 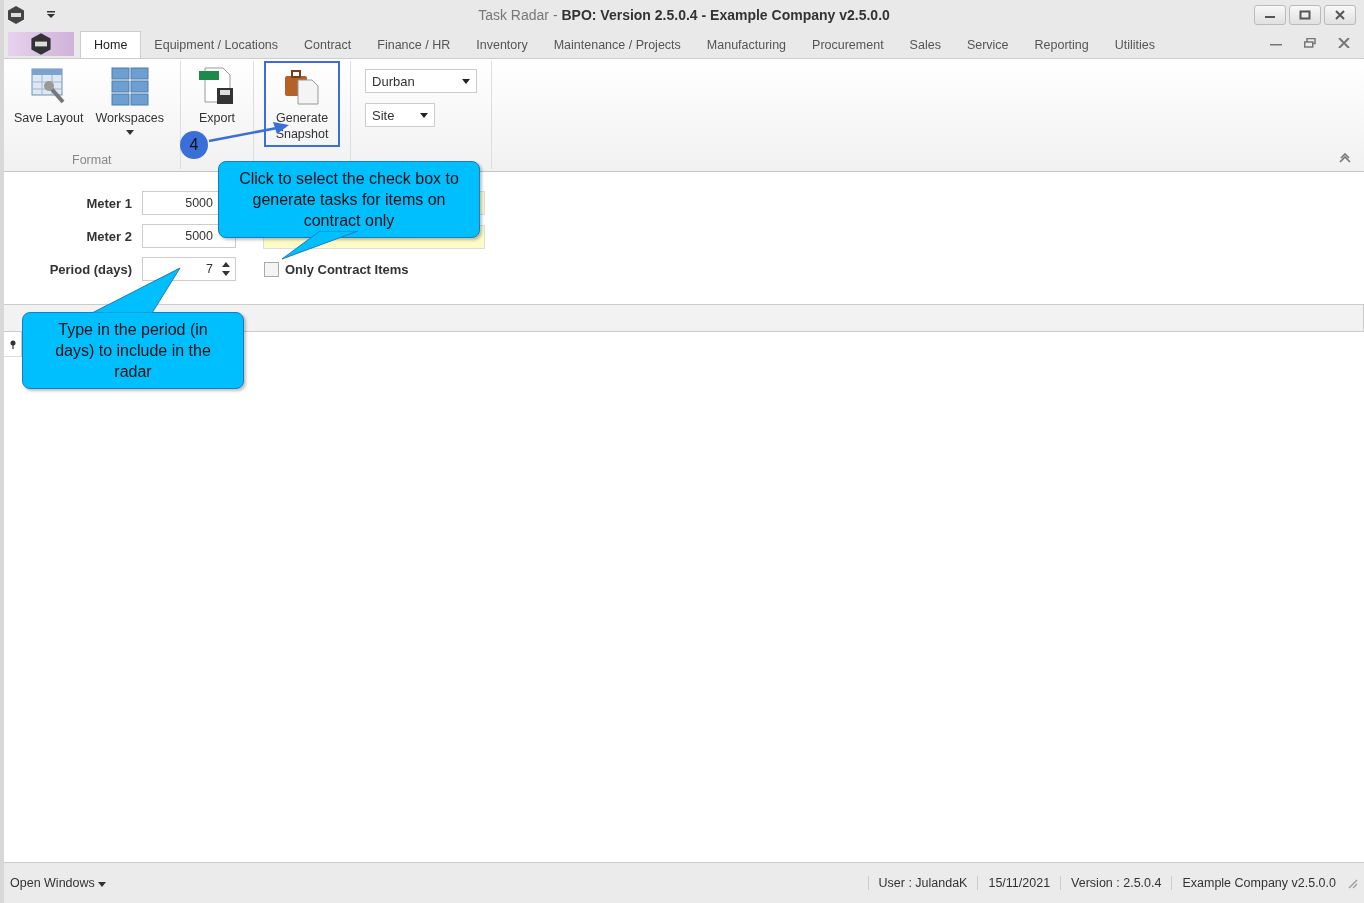 What do you see at coordinates (987, 45) in the screenshot?
I see `ribbon-tab: Service` at bounding box center [987, 45].